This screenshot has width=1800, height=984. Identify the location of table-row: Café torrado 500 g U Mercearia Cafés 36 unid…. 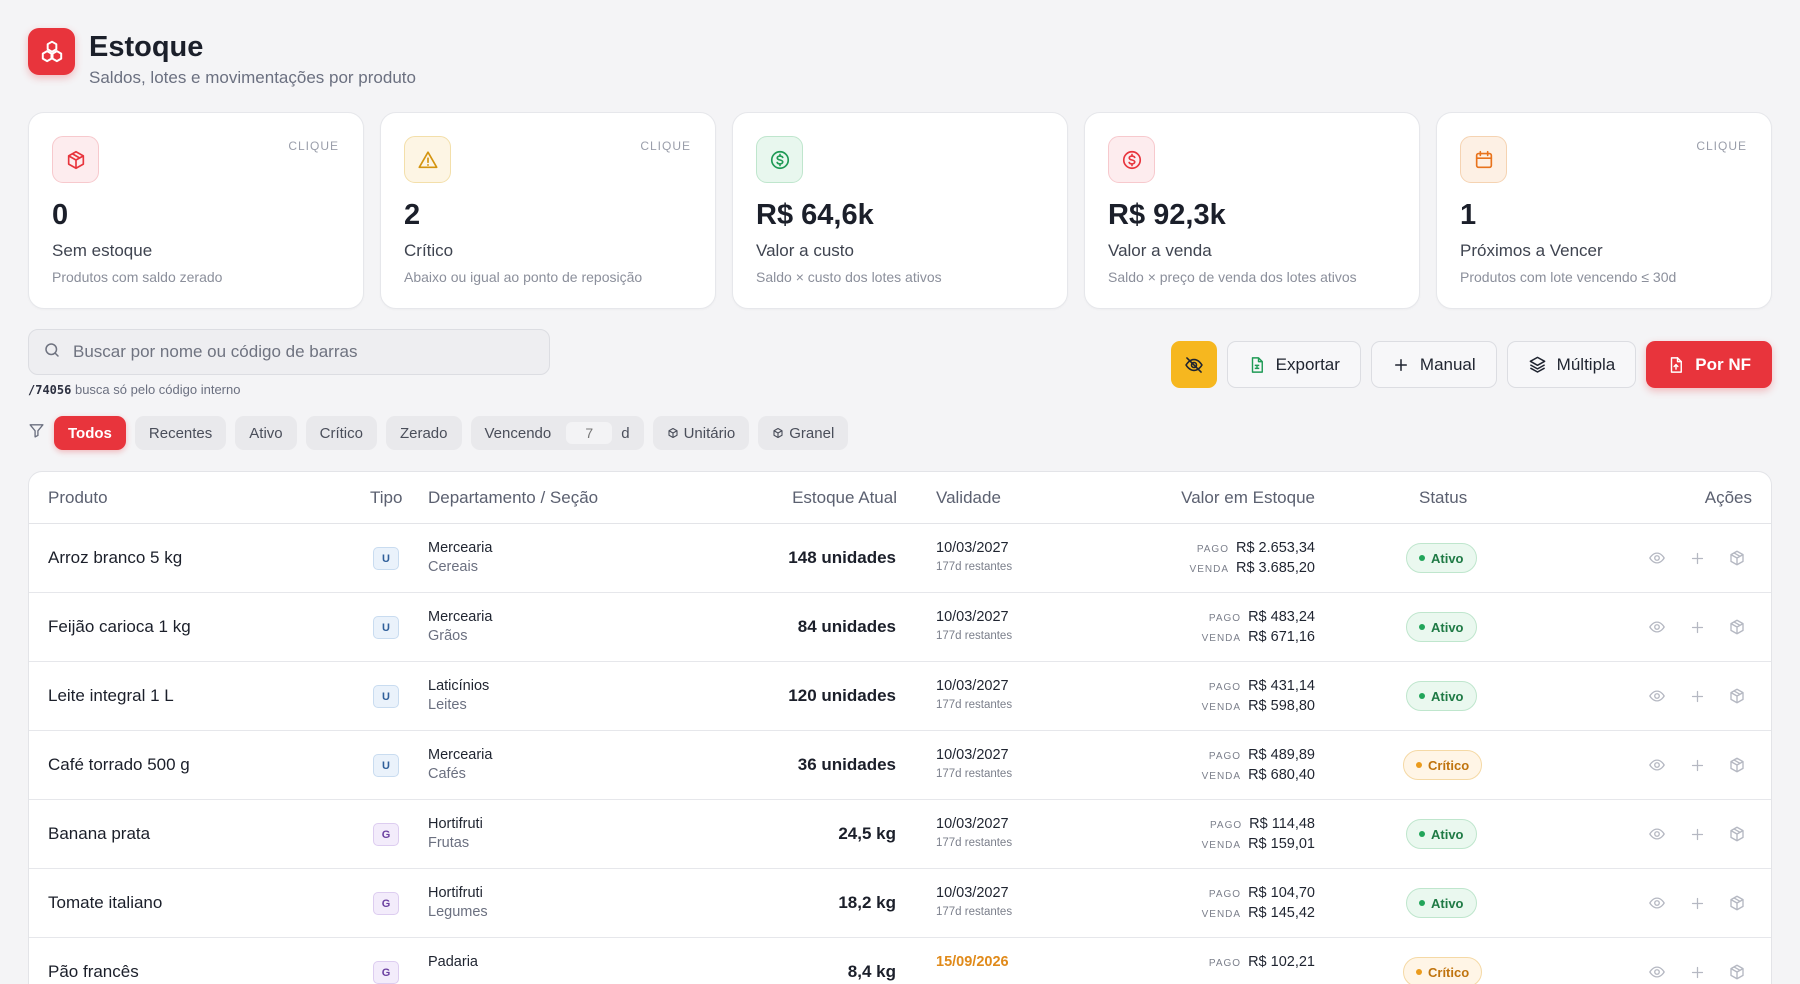
(900, 765).